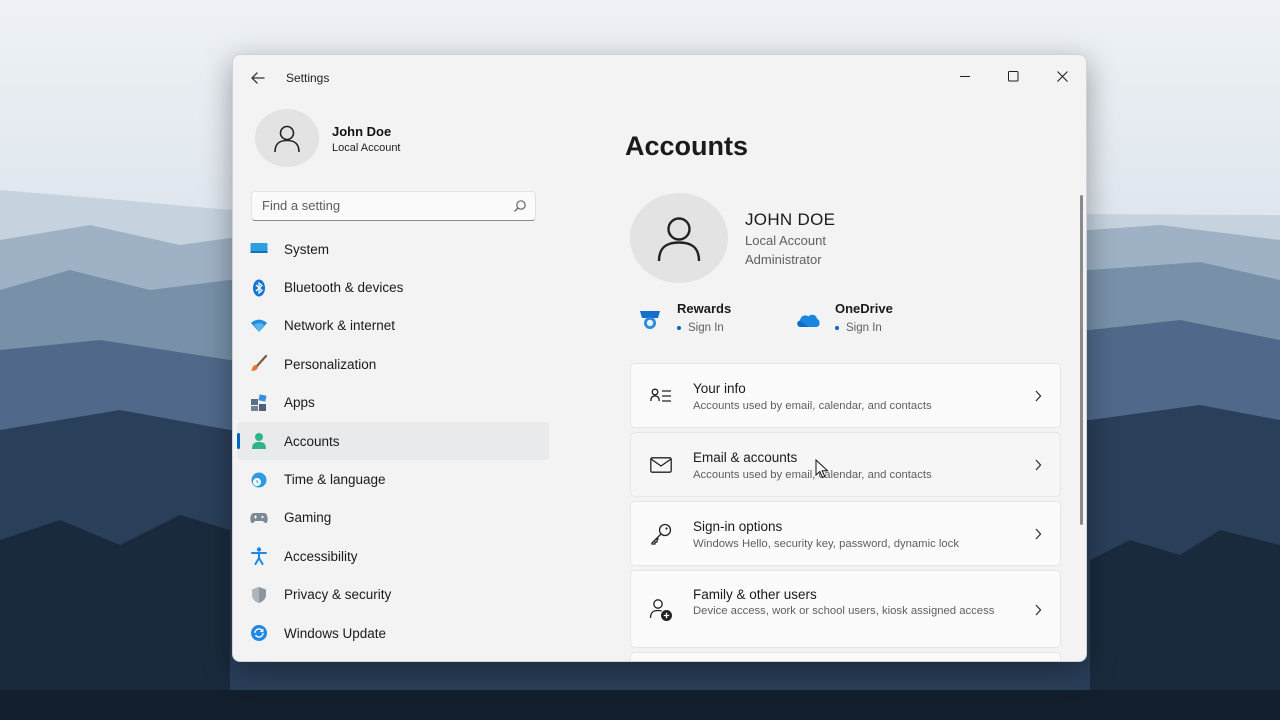 The width and height of the screenshot is (1280, 720). Describe the element at coordinates (335, 480) in the screenshot. I see `sidebar-item-label: Time & language` at that location.